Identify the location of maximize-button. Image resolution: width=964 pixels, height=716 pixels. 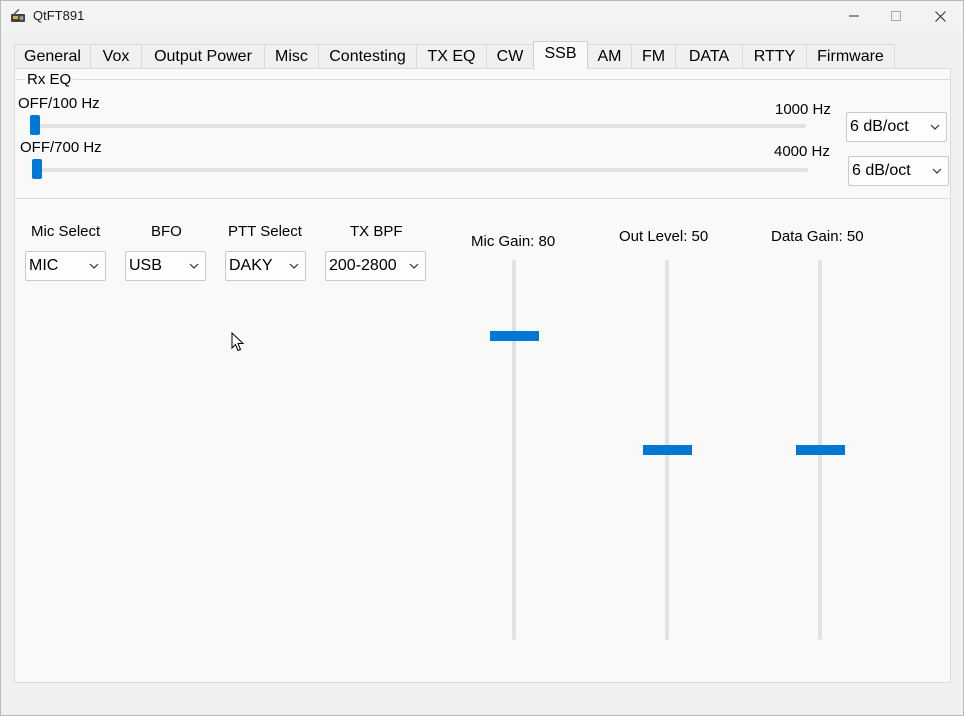
(896, 16).